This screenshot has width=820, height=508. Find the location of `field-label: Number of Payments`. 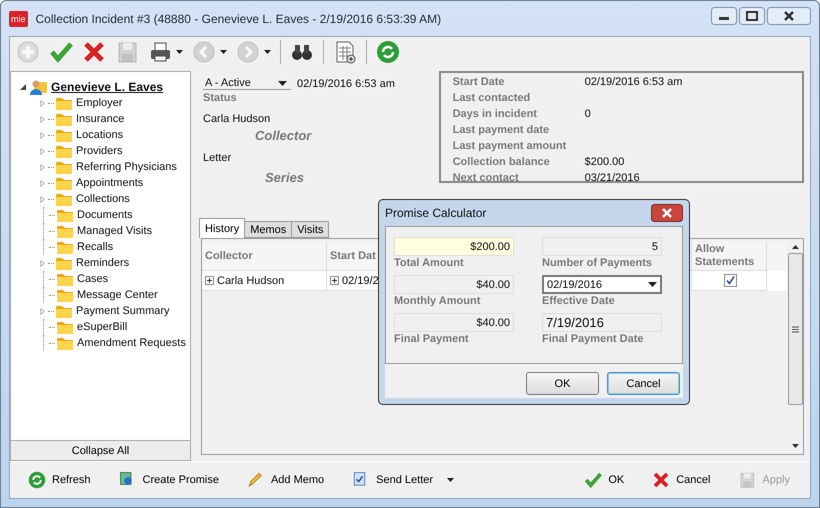

field-label: Number of Payments is located at coordinates (598, 263).